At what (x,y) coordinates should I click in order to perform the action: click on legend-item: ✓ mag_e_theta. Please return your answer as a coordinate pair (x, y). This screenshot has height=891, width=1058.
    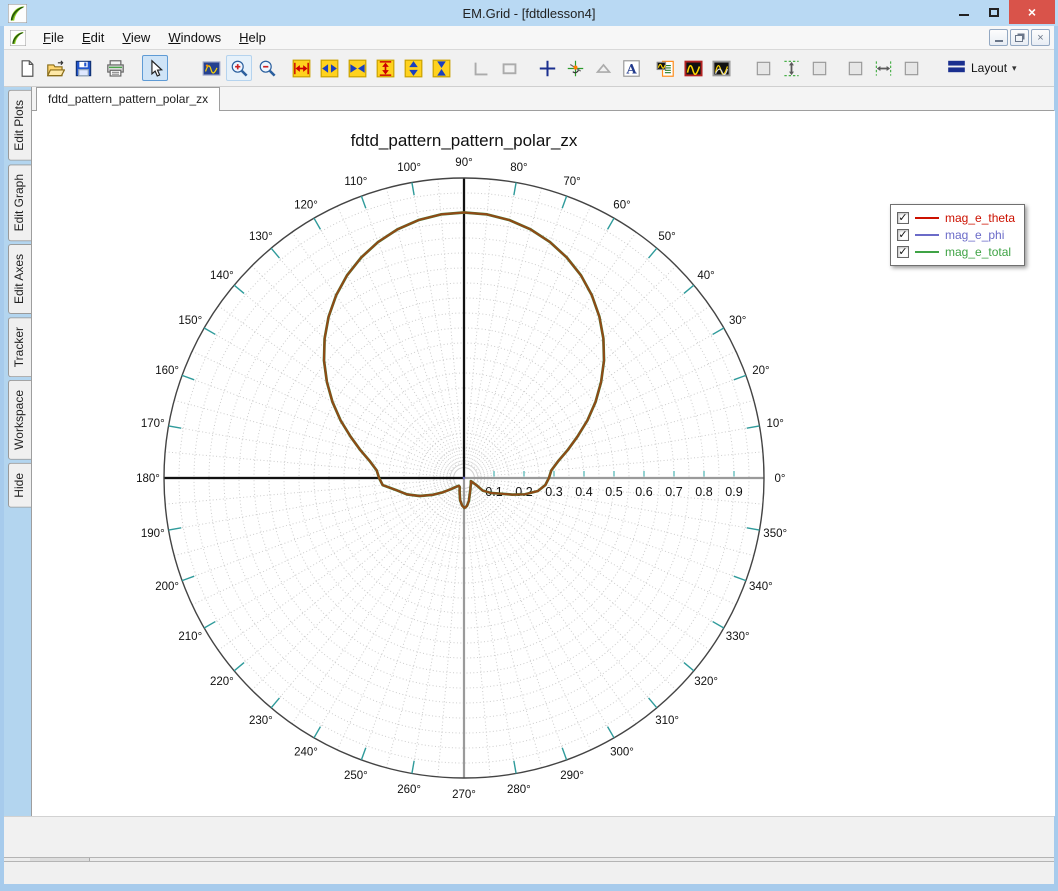
    Looking at the image, I should click on (956, 217).